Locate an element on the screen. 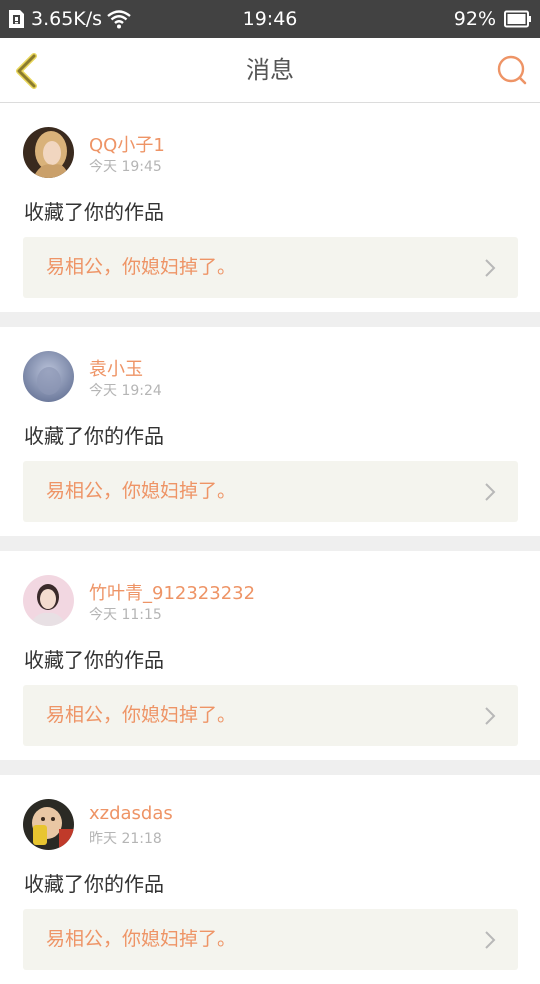 The height and width of the screenshot is (984, 540). message-time: 今天 19:24 is located at coordinates (125, 391).